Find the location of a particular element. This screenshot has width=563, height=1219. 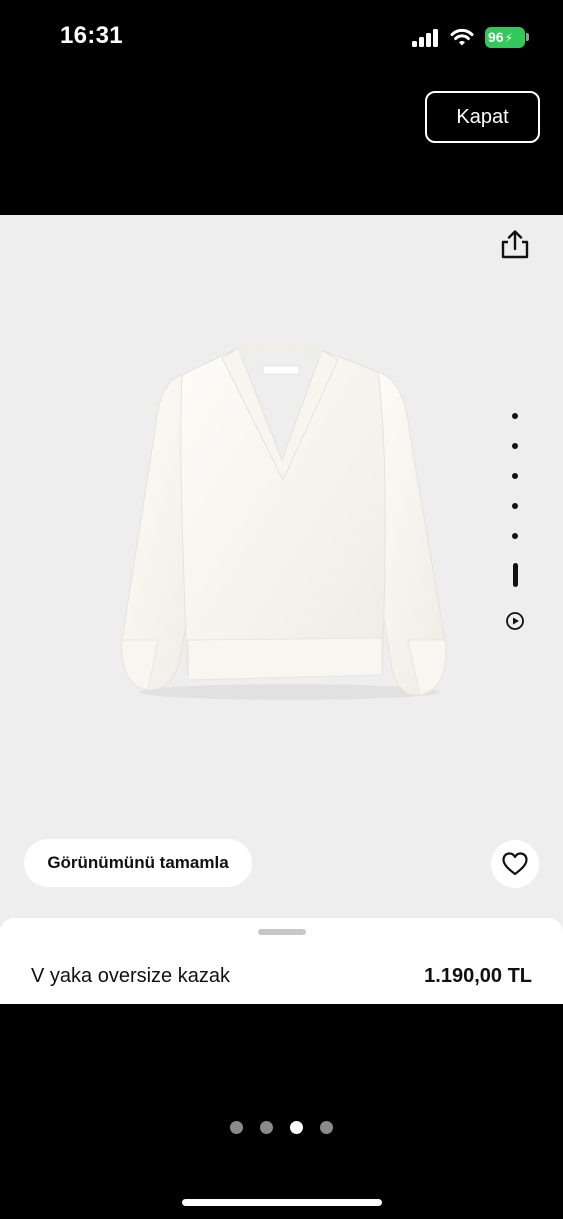

page-indicator is located at coordinates (285, 1128).